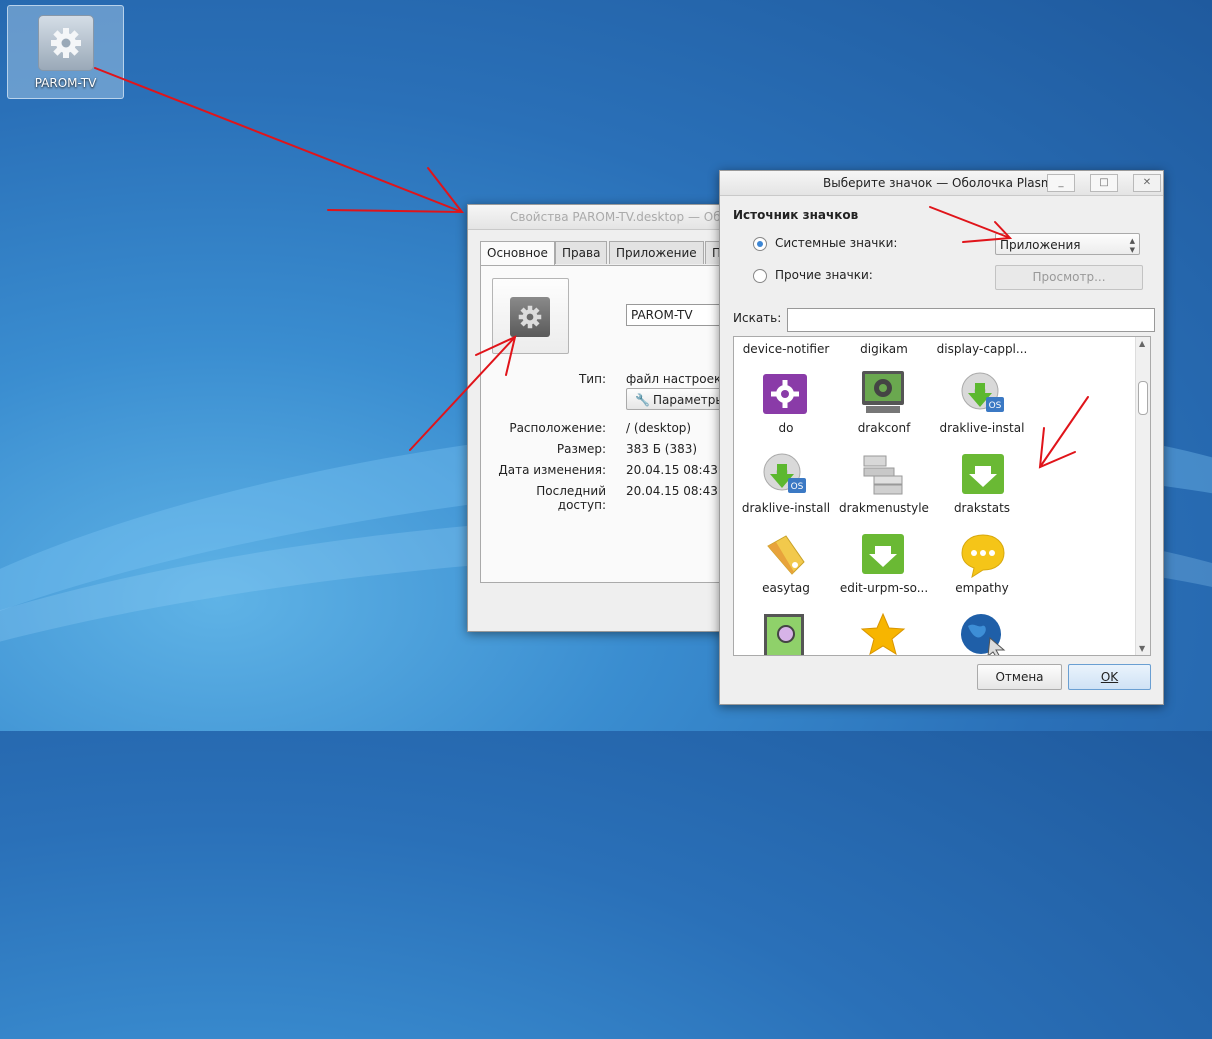 This screenshot has height=1039, width=1212. What do you see at coordinates (642, 400) in the screenshot?
I see `wrench-icon: 🔧` at bounding box center [642, 400].